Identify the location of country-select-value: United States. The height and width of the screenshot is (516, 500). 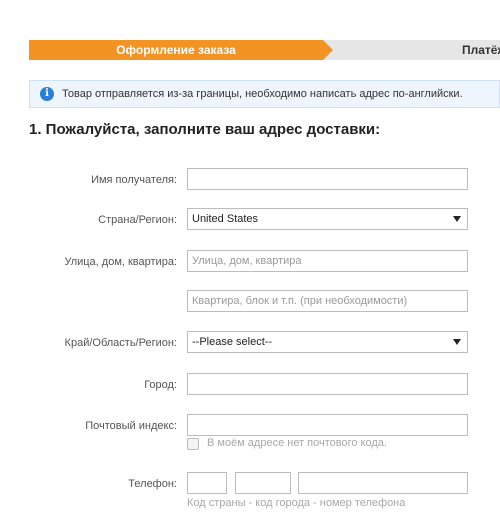
(225, 219).